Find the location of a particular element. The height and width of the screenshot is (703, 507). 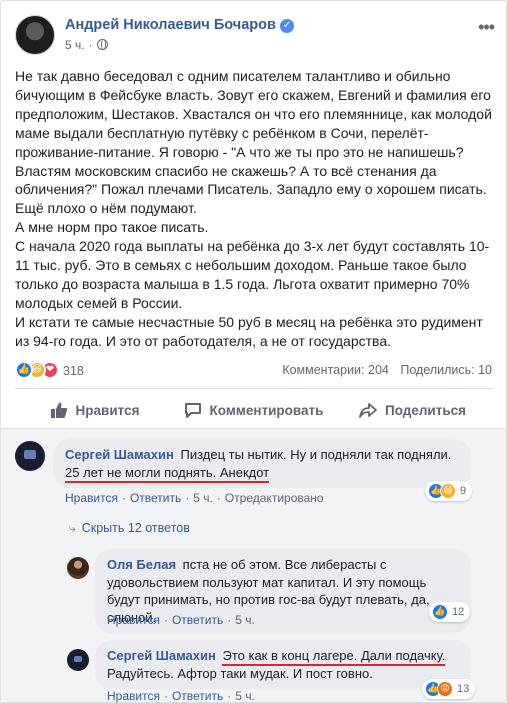

globe-icon is located at coordinates (102, 44).